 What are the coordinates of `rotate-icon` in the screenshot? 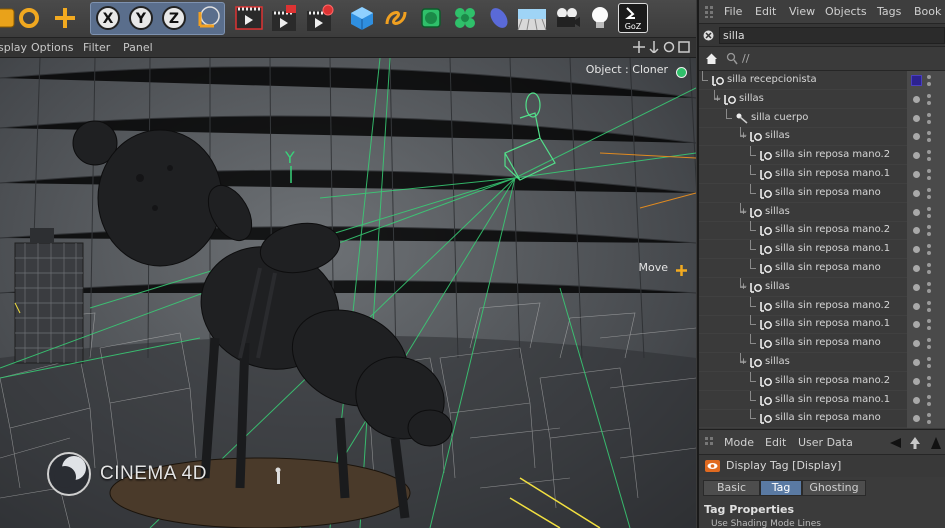 It's located at (29, 18).